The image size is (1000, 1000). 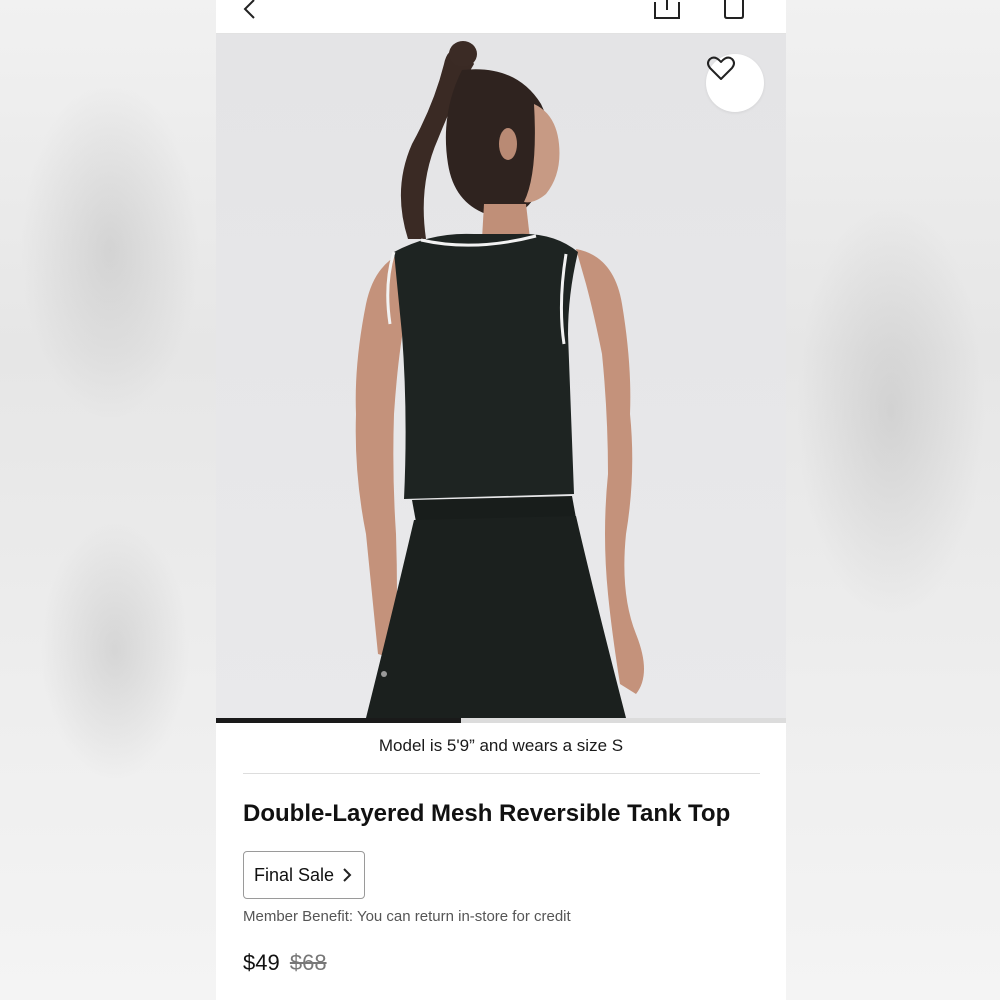 What do you see at coordinates (735, 83) in the screenshot?
I see `wishlist-button` at bounding box center [735, 83].